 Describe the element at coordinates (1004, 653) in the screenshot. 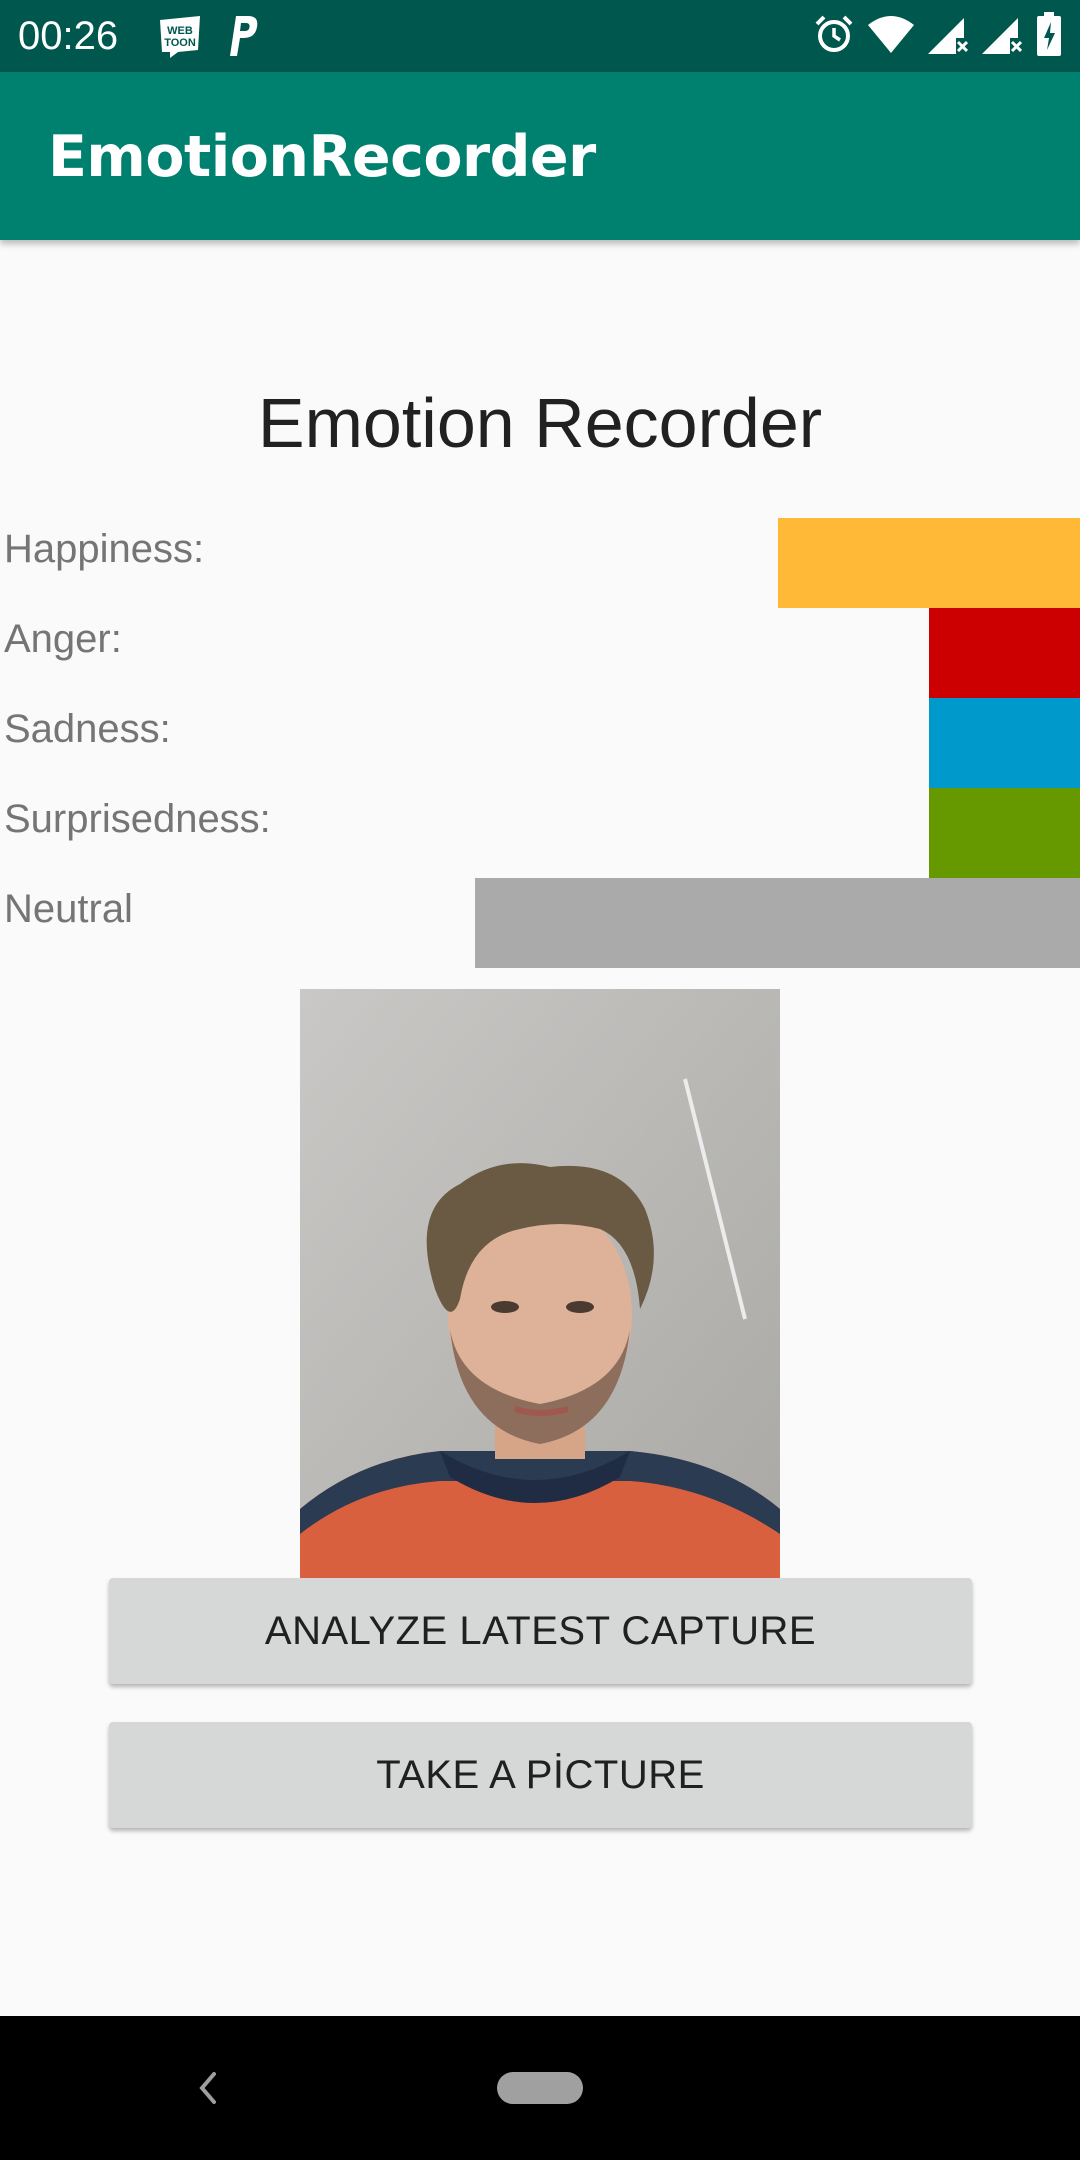

I see `emotion-bar-anger` at that location.